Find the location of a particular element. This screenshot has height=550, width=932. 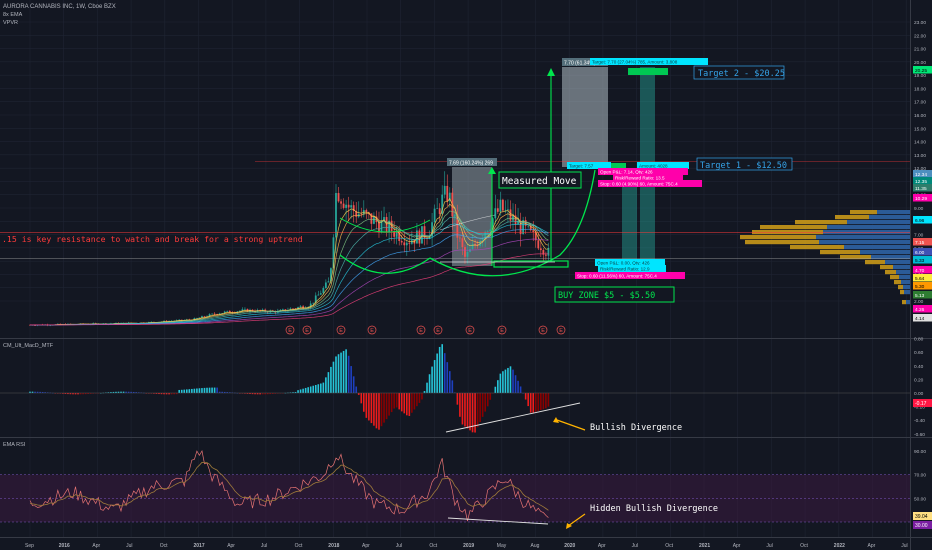

price-tick-label: 18.00 is located at coordinates (920, 89).